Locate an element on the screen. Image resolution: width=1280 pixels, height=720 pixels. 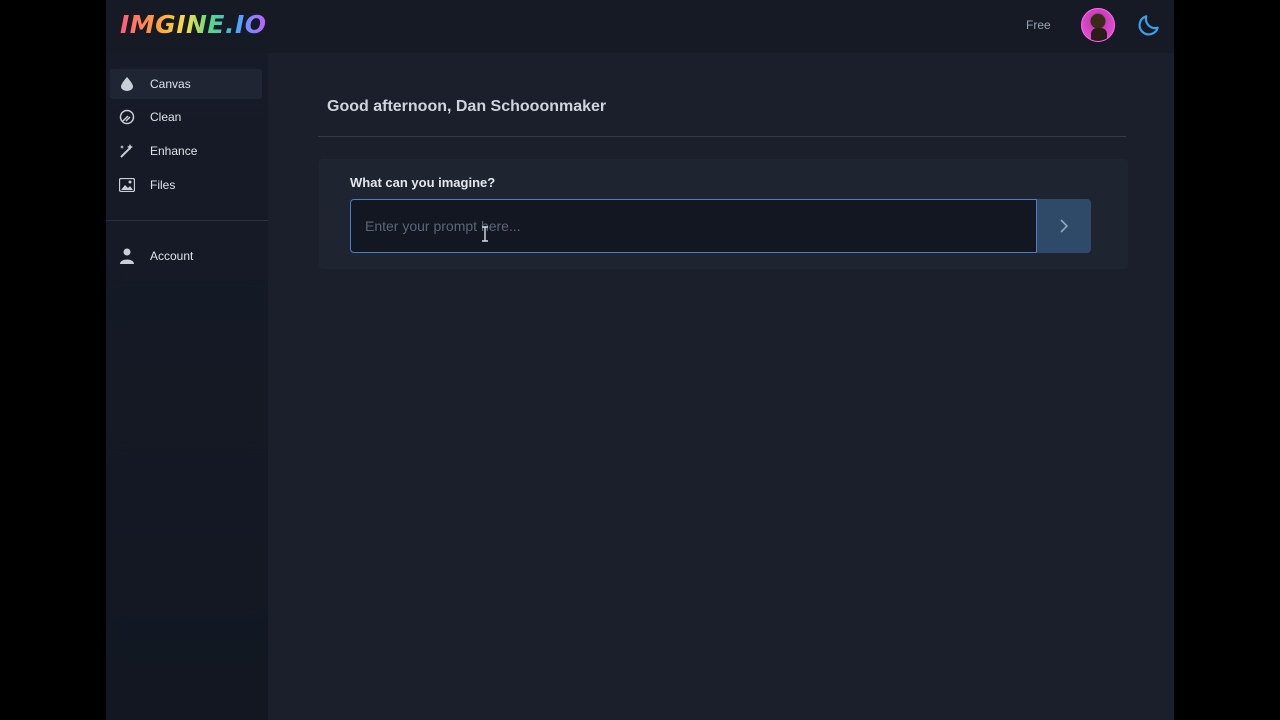
prompt-input is located at coordinates (693, 226).